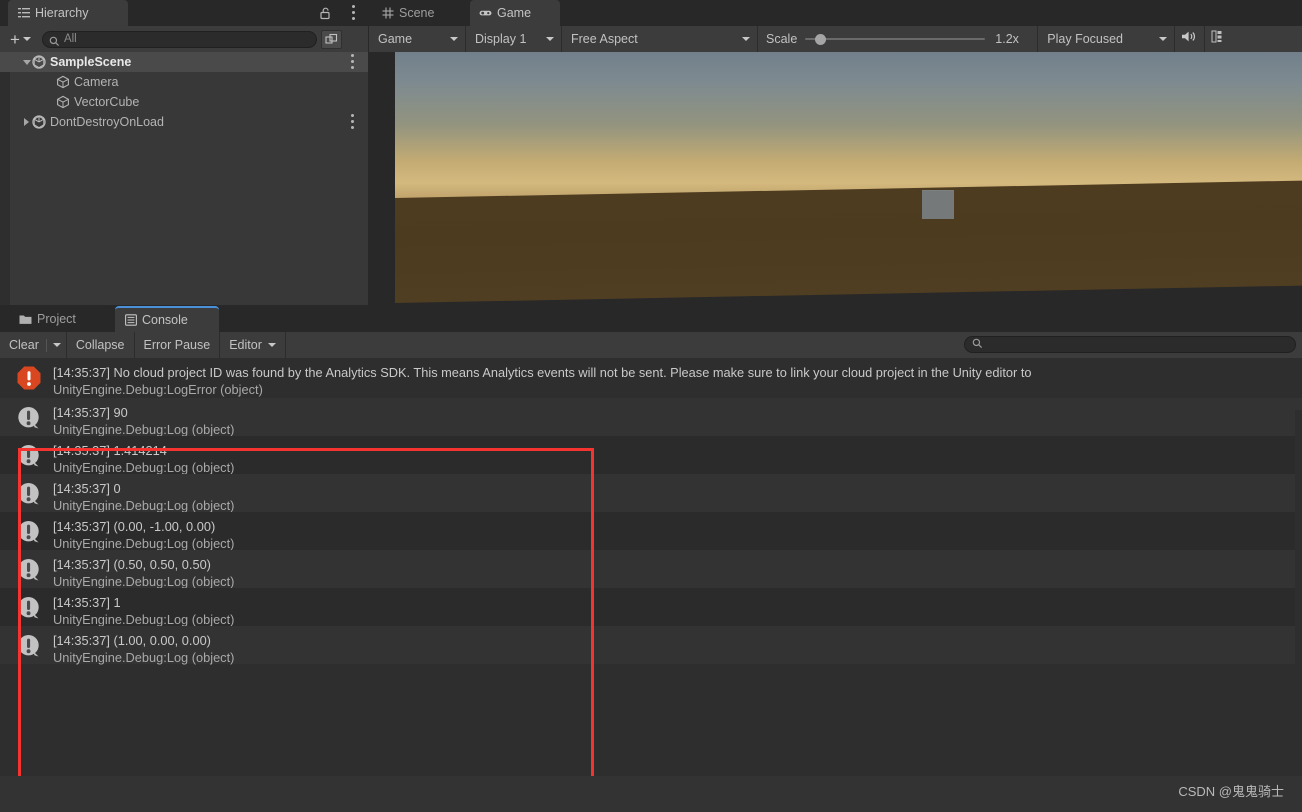 The width and height of the screenshot is (1302, 812). I want to click on game-view-mode-dropdown: Game, so click(417, 39).